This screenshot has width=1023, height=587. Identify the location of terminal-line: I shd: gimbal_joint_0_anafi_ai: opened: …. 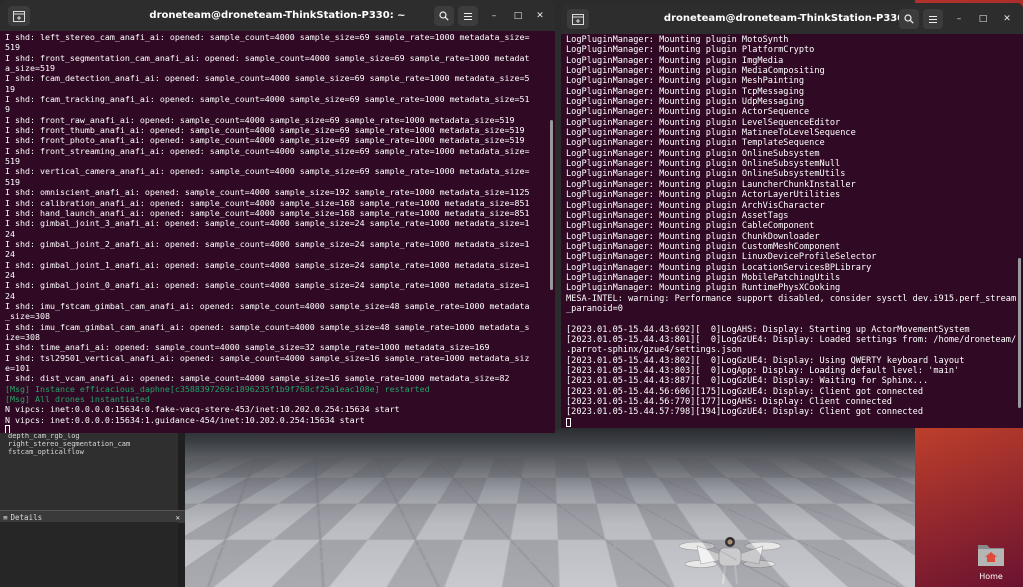
(267, 285).